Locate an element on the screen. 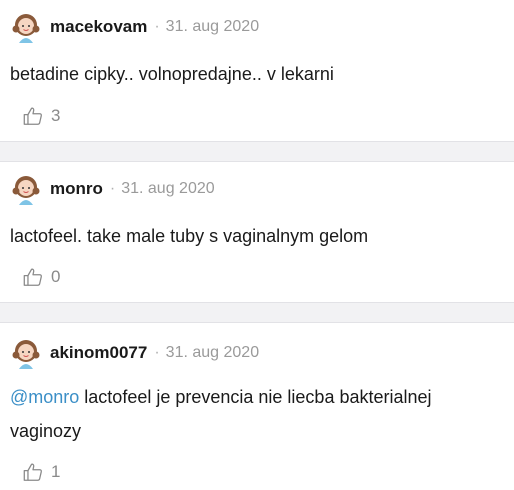 The image size is (514, 490). comment-header: macekovam · 31. aug 2020 is located at coordinates (134, 27).